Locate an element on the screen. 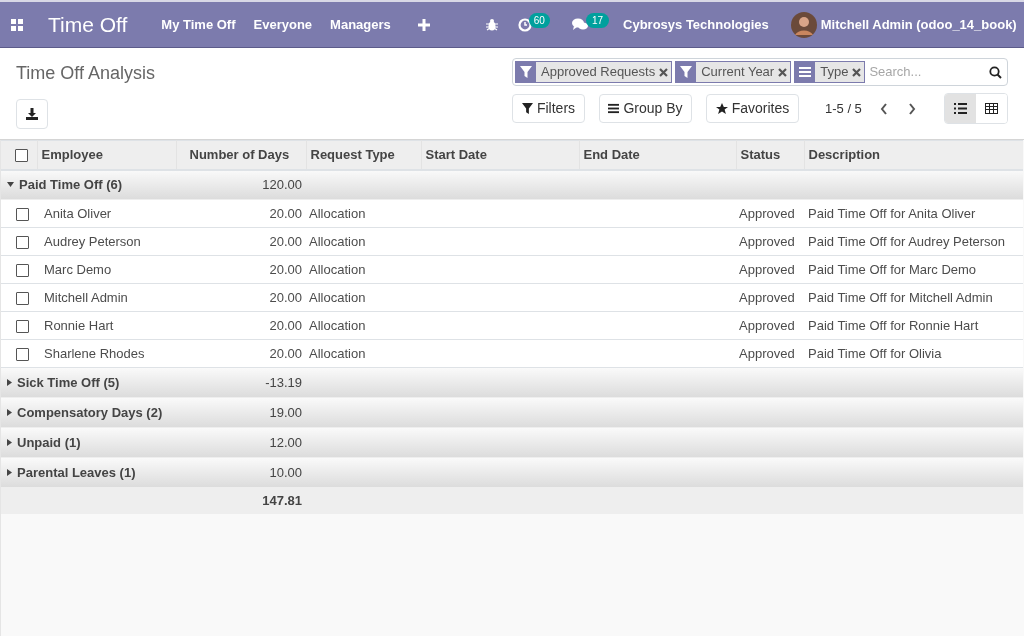 The width and height of the screenshot is (1024, 636). table-cell: Paid Time Off for Audrey Peterson is located at coordinates (913, 241).